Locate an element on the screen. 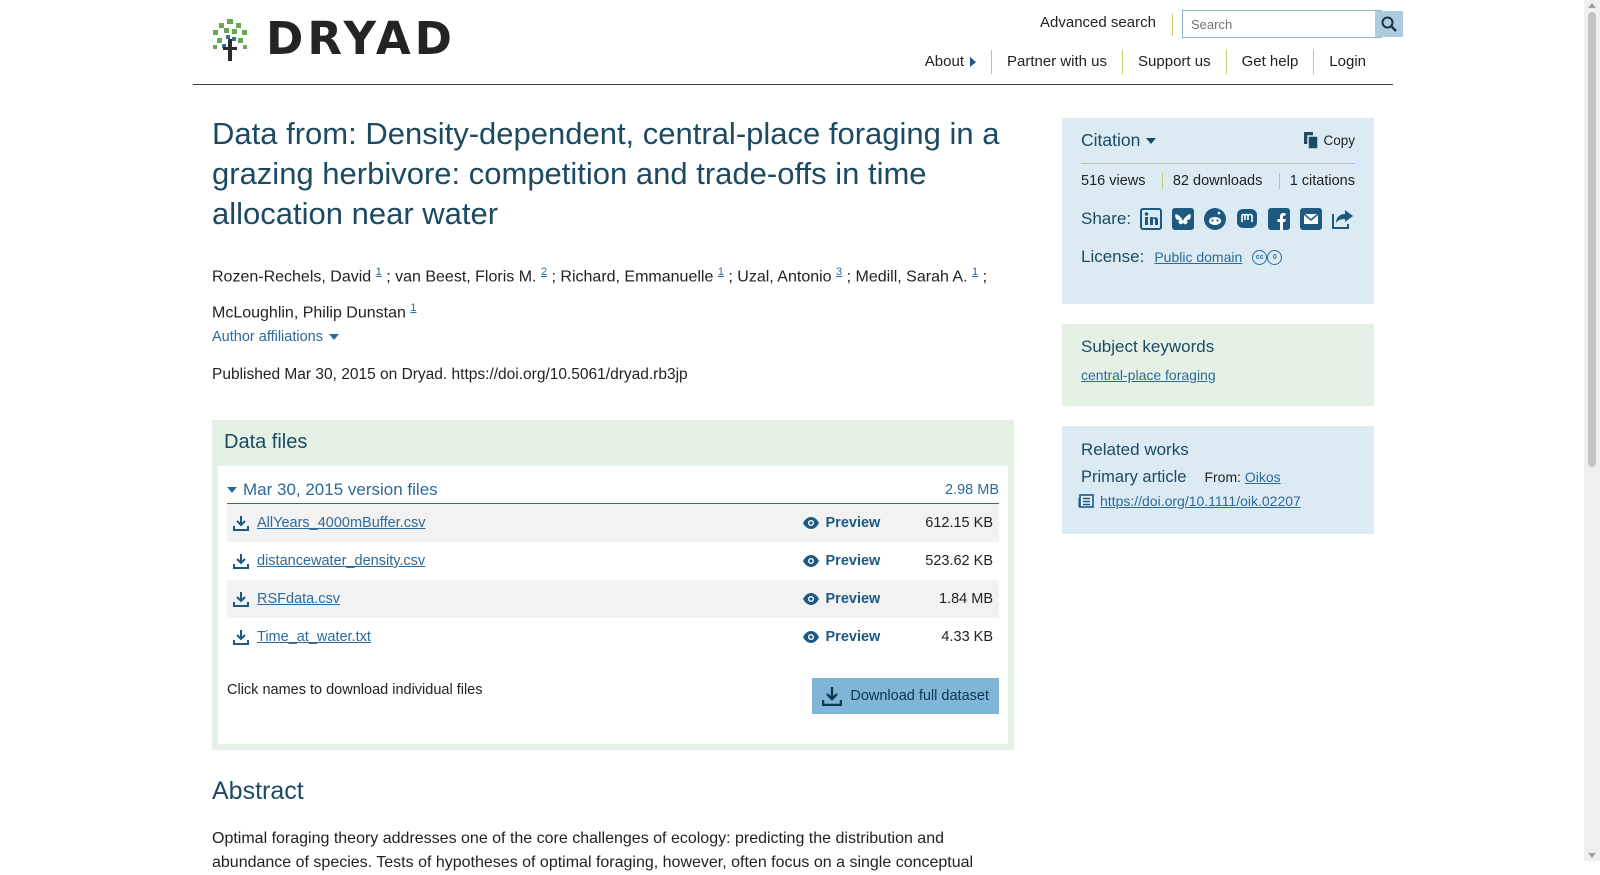 The image size is (1600, 875). file-row: Time_at_water.txt Preview 4.33 KB is located at coordinates (613, 637).